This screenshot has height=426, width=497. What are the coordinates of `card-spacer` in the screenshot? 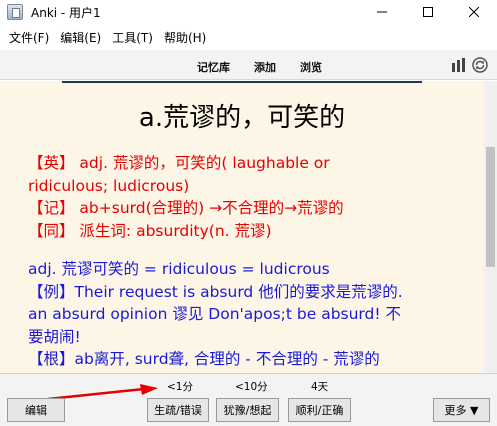 It's located at (248, 250).